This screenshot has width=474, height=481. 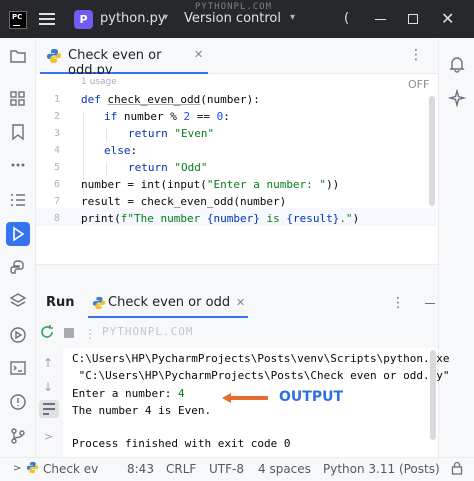 I want to click on project-badge: P, so click(x=83, y=19).